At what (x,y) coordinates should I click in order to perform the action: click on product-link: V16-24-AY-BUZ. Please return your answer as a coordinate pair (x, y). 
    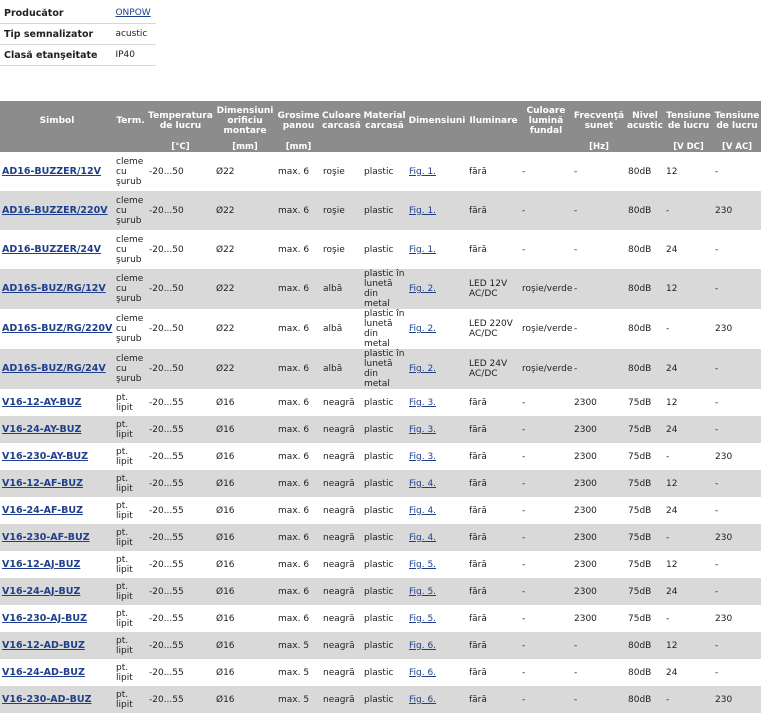
    Looking at the image, I should click on (41, 429).